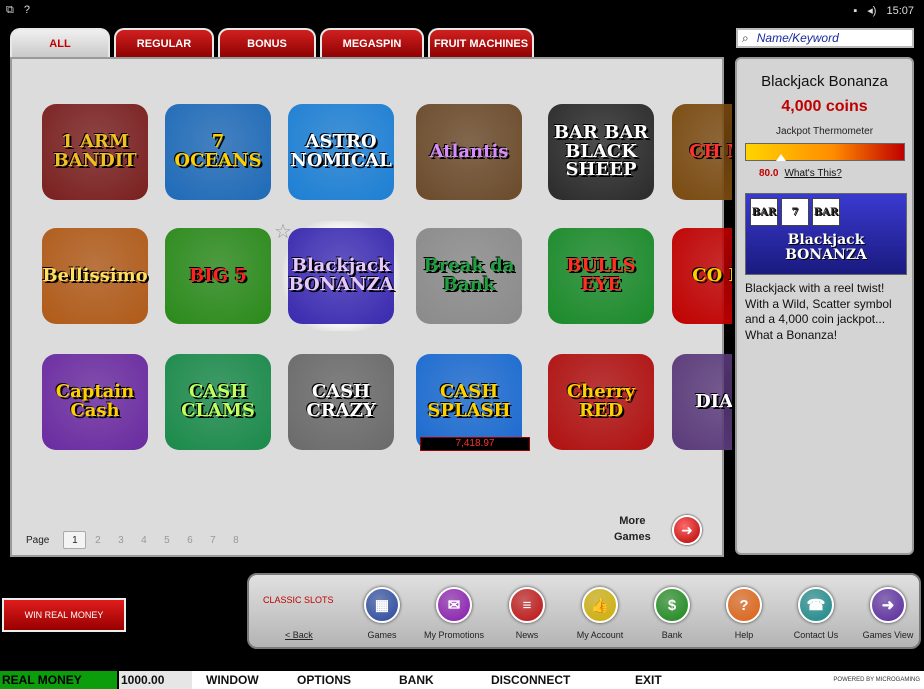 This screenshot has width=924, height=689. I want to click on page-label: Page, so click(38, 540).